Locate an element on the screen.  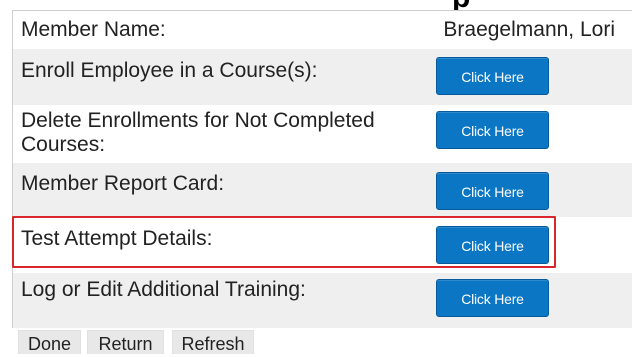
additional-training-button: Click Here is located at coordinates (492, 298).